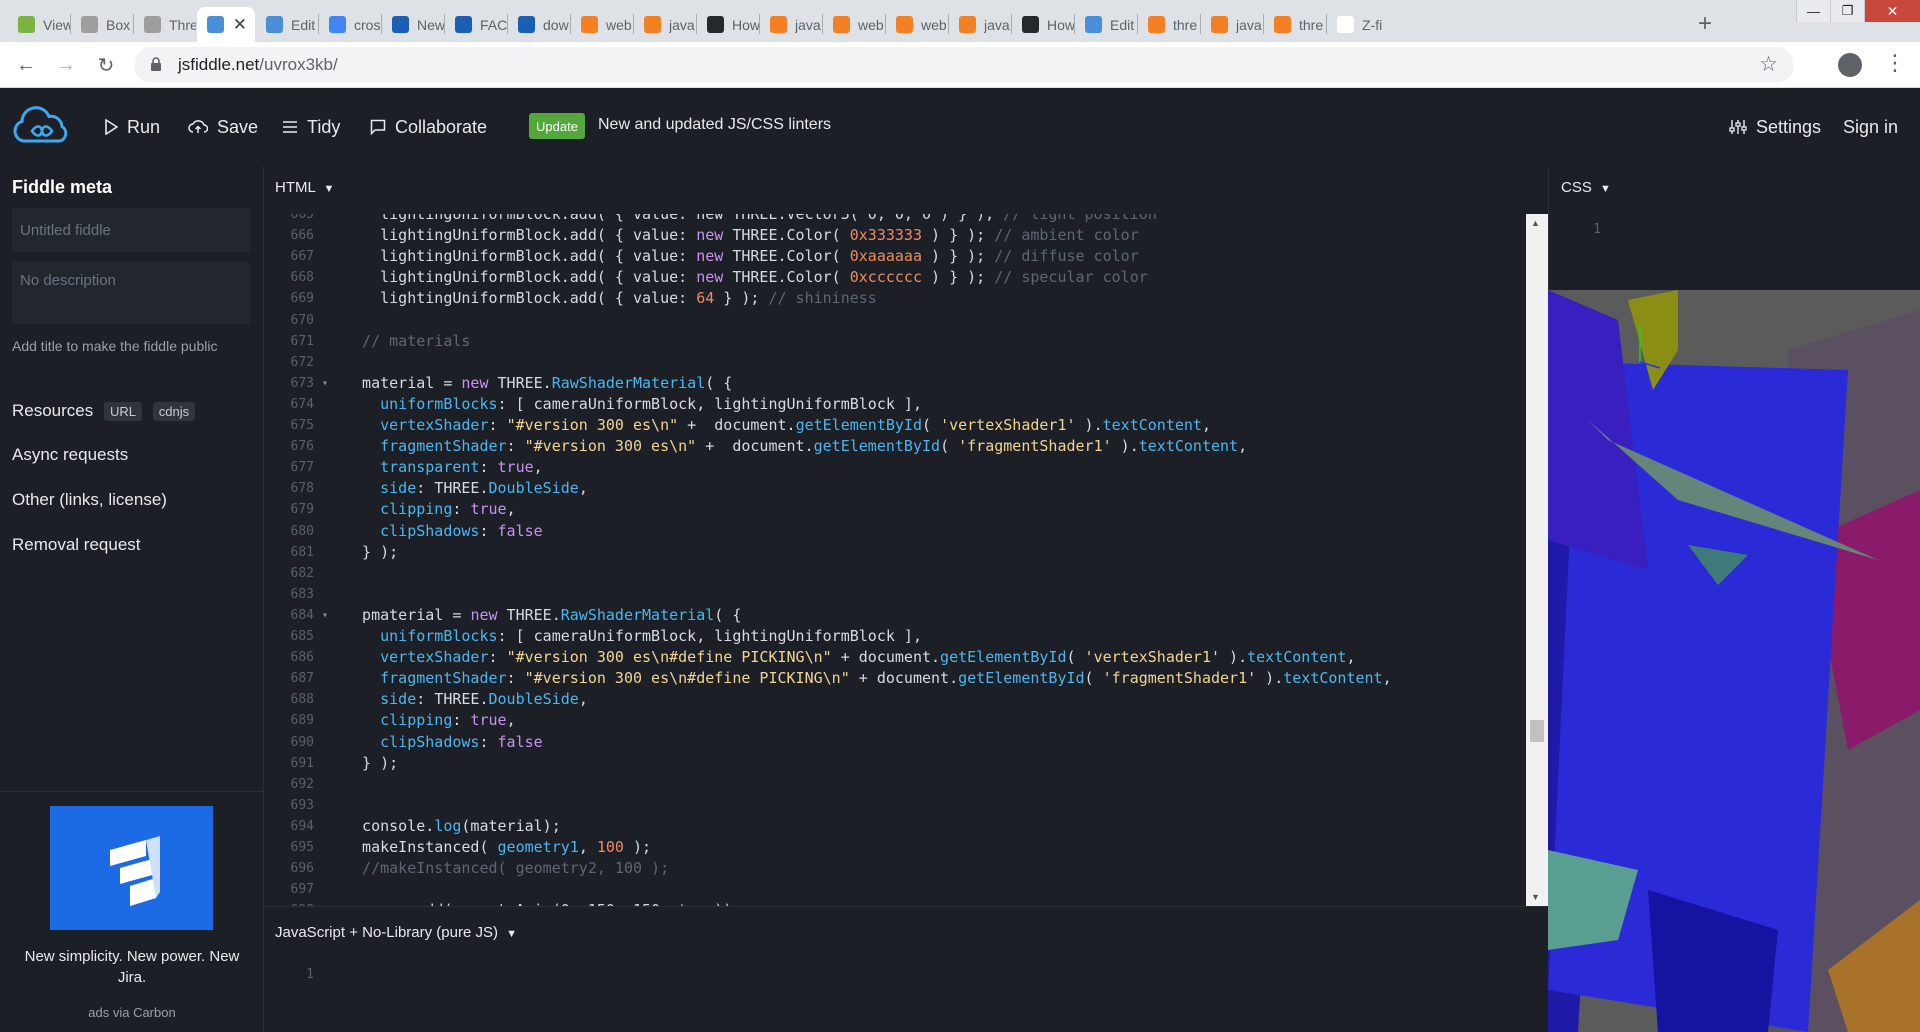 This screenshot has height=1032, width=1920. What do you see at coordinates (557, 126) in the screenshot?
I see `update-badge: Update` at bounding box center [557, 126].